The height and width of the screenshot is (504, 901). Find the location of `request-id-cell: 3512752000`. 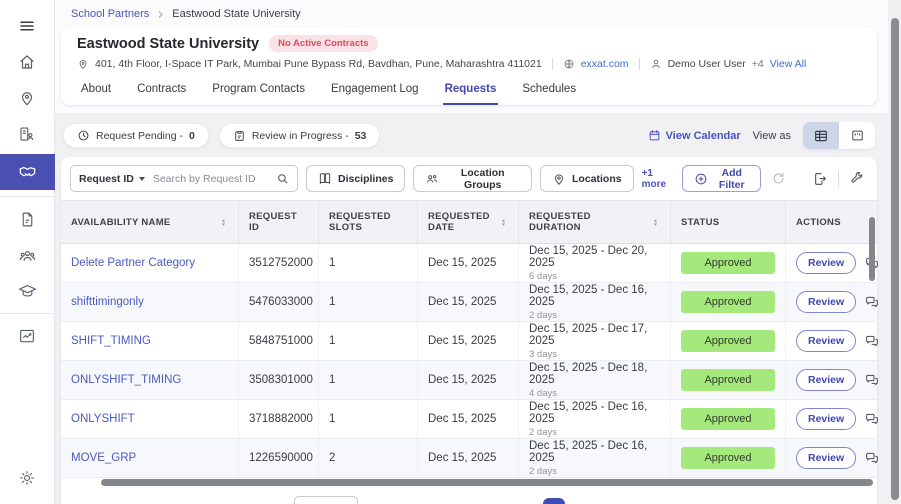

request-id-cell: 3512752000 is located at coordinates (279, 263).